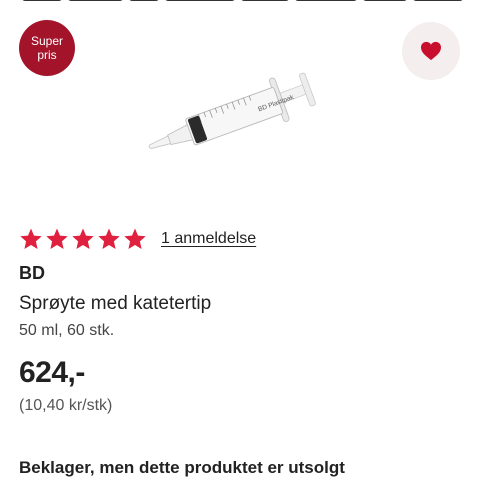 The width and height of the screenshot is (480, 480). Describe the element at coordinates (32, 273) in the screenshot. I see `product-brand: BD` at that location.